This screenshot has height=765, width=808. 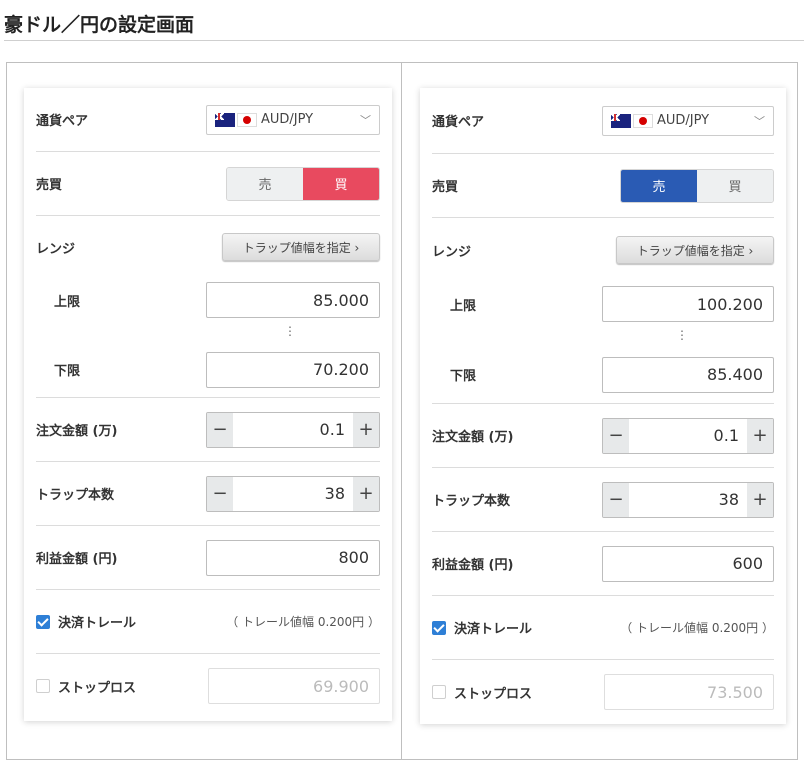 What do you see at coordinates (688, 374) in the screenshot?
I see `lower-input: 85.400` at bounding box center [688, 374].